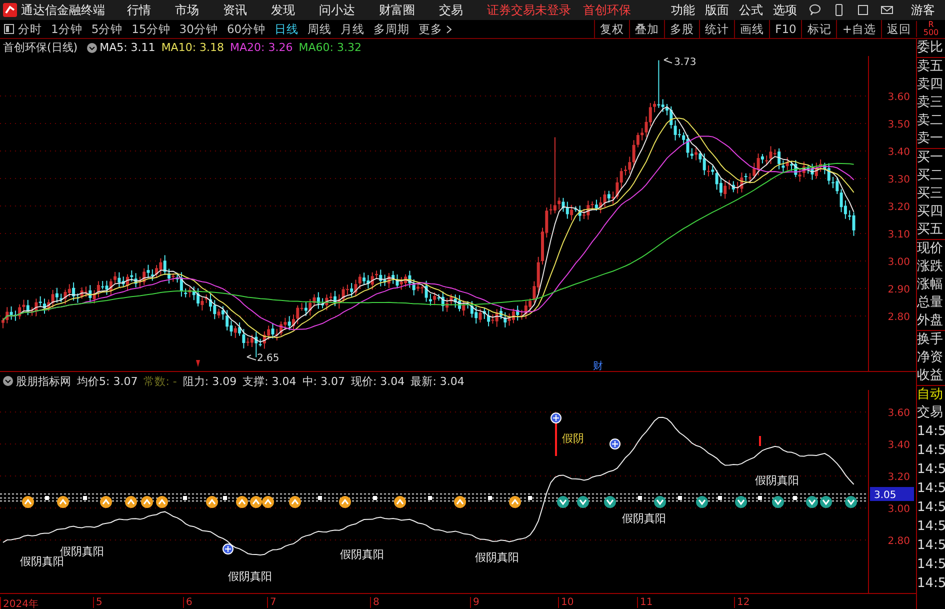  I want to click on period-tab: 更多, so click(430, 29).